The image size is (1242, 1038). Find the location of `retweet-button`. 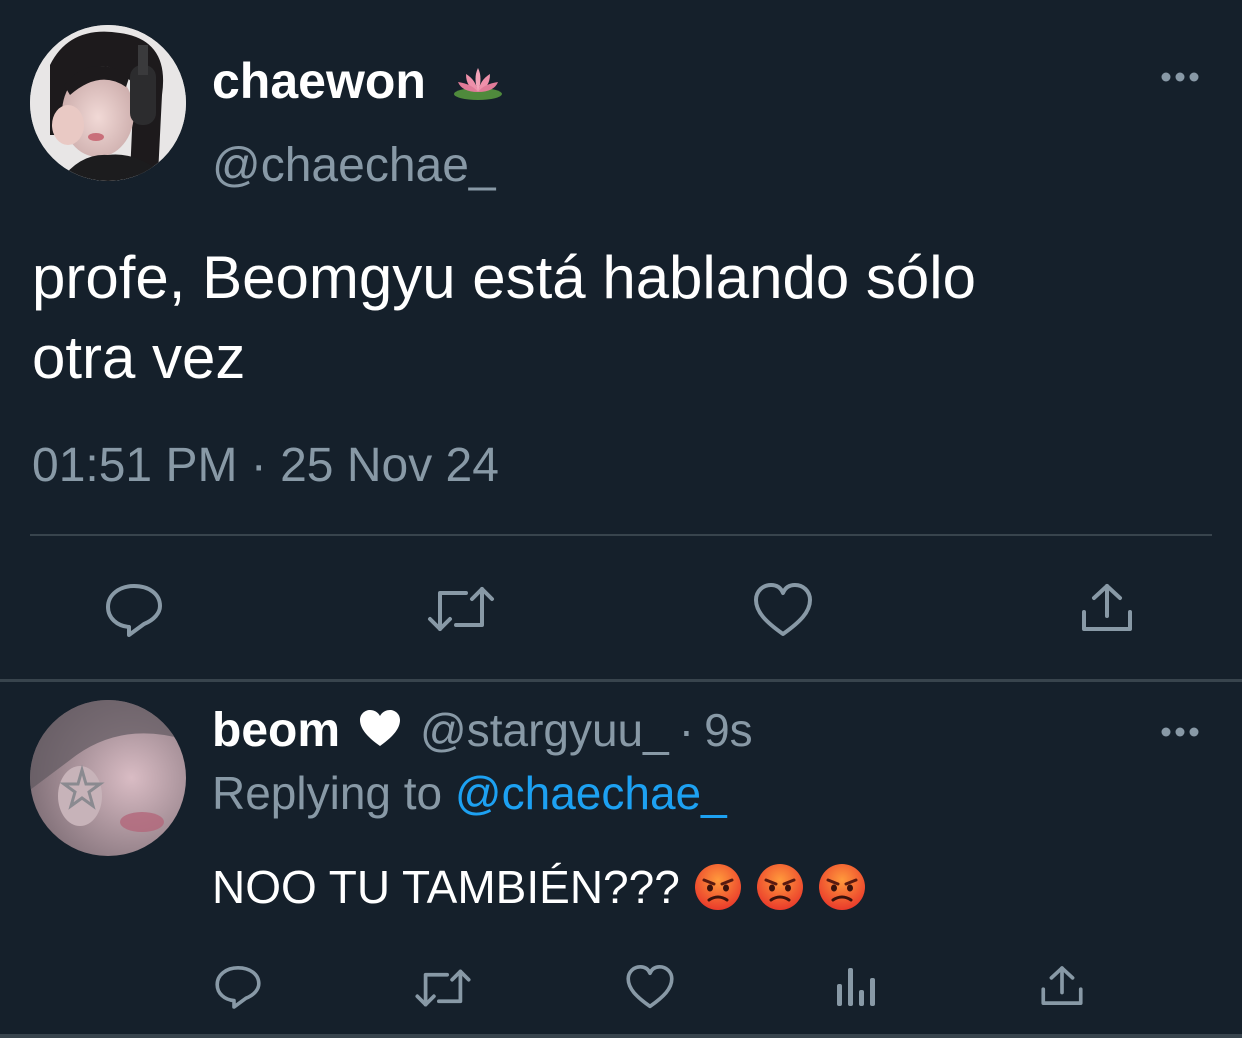

retweet-button is located at coordinates (461, 609).